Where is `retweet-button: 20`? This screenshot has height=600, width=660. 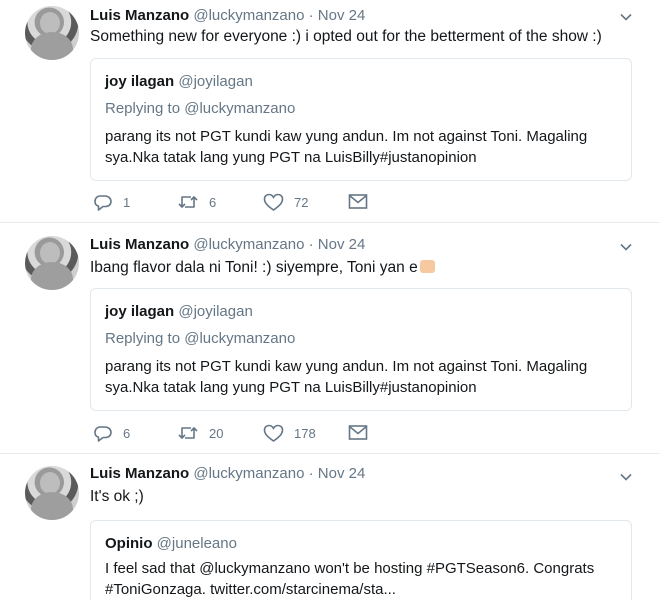 retweet-button: 20 is located at coordinates (200, 433).